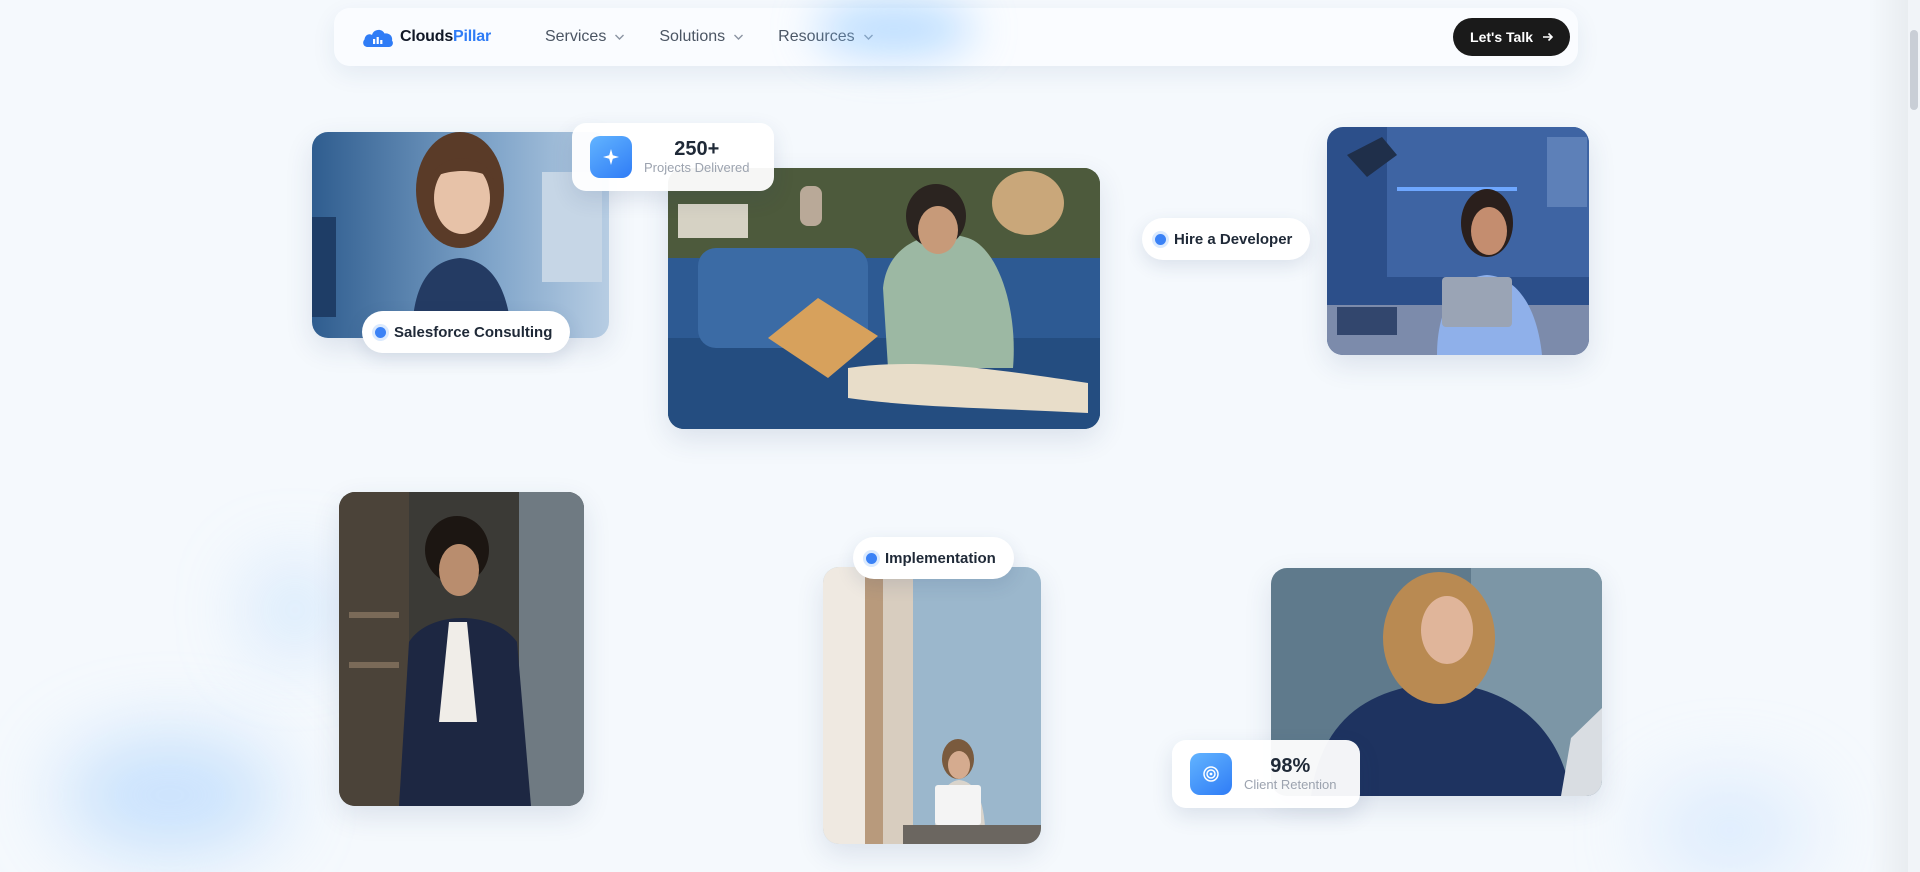 The width and height of the screenshot is (1920, 872). I want to click on cta-label: Let's Talk, so click(1501, 37).